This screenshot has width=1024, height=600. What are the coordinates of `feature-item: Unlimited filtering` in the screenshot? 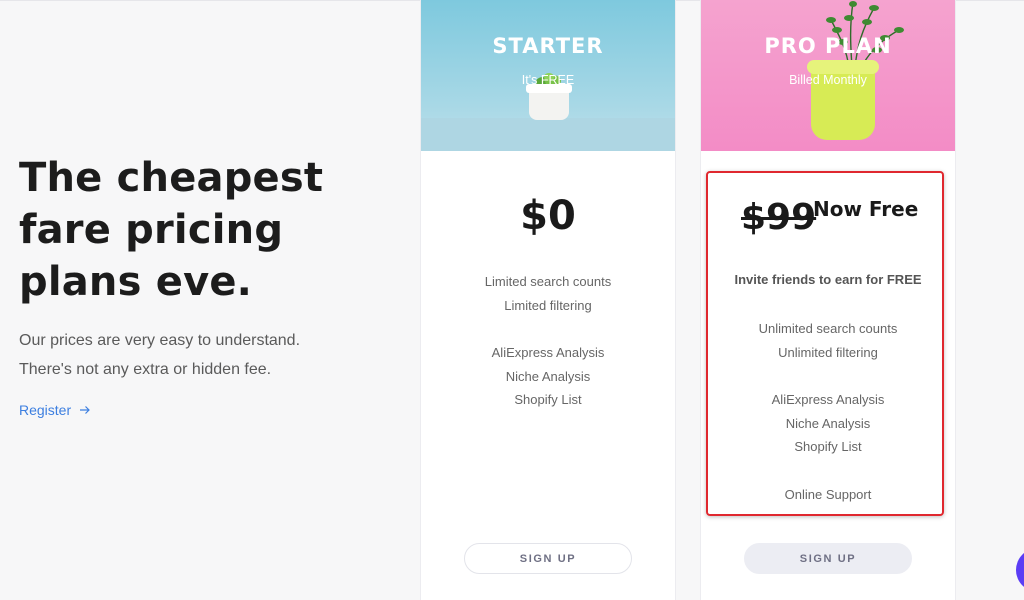 It's located at (828, 352).